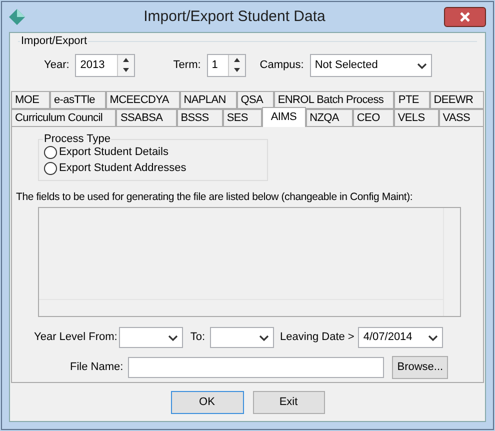 The height and width of the screenshot is (431, 495). What do you see at coordinates (113, 152) in the screenshot?
I see `radio-label: Export Student Details` at bounding box center [113, 152].